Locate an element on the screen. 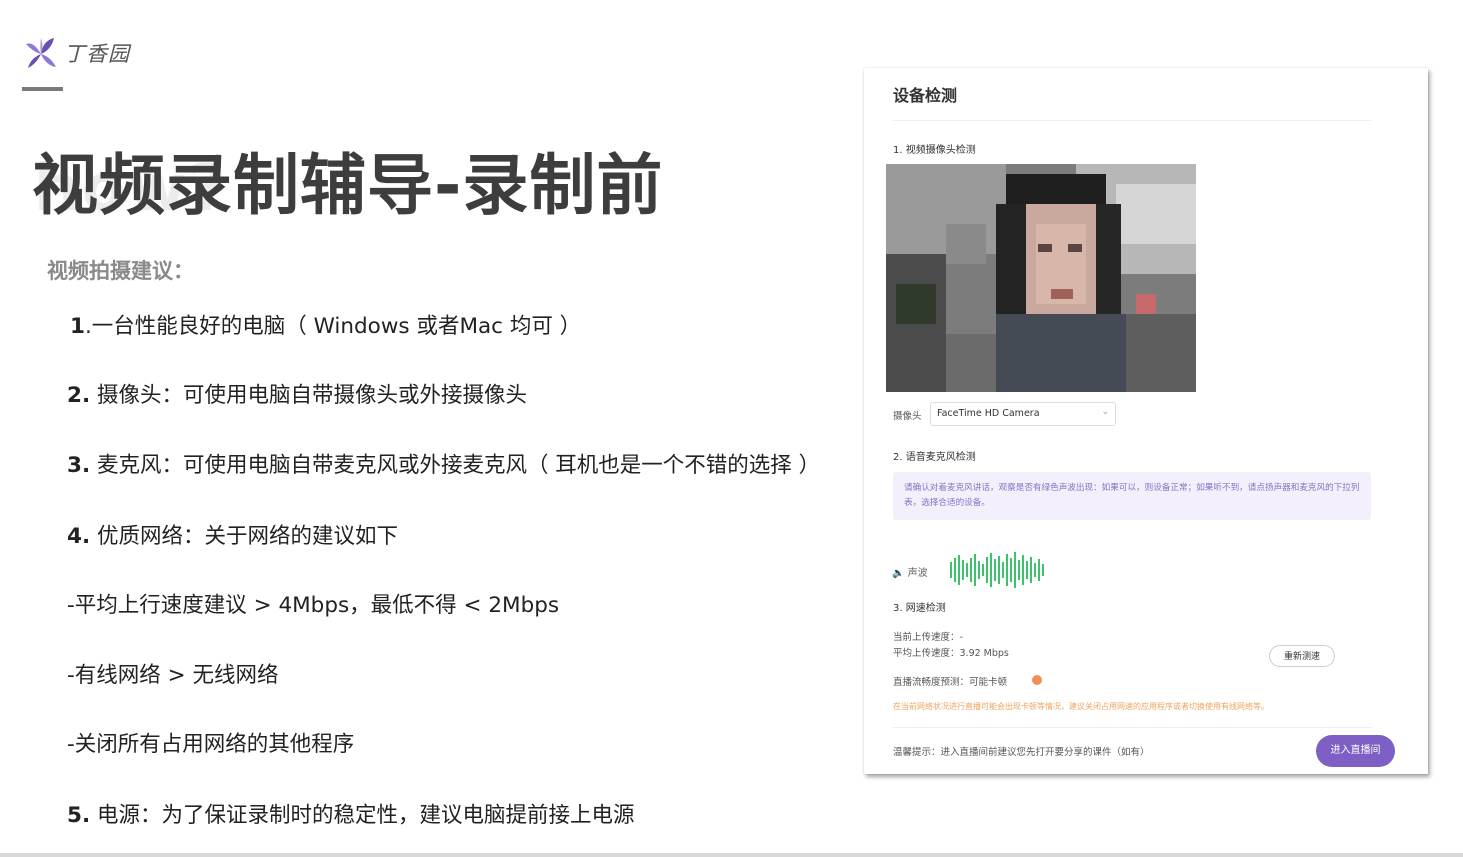 This screenshot has width=1463, height=857. camera-preview is located at coordinates (1041, 278).